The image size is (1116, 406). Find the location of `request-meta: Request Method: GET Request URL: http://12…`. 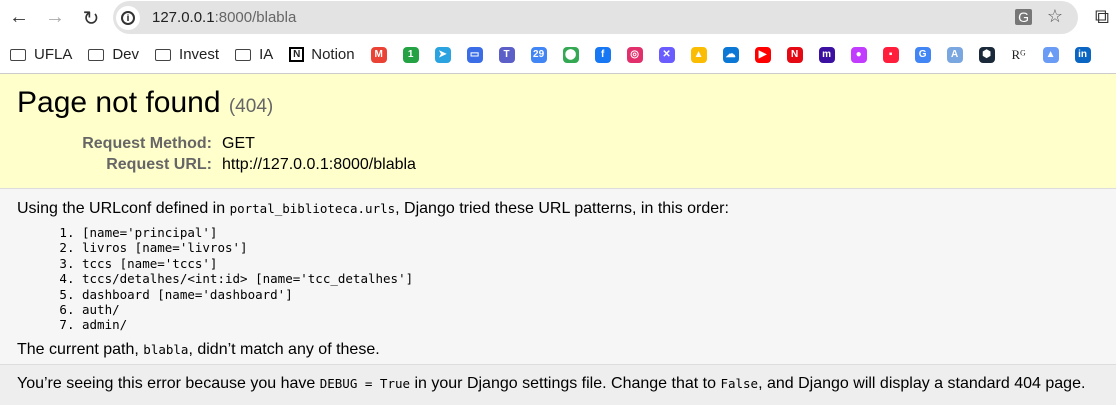

request-meta: Request Method: GET Request URL: http://12… is located at coordinates (216, 155).